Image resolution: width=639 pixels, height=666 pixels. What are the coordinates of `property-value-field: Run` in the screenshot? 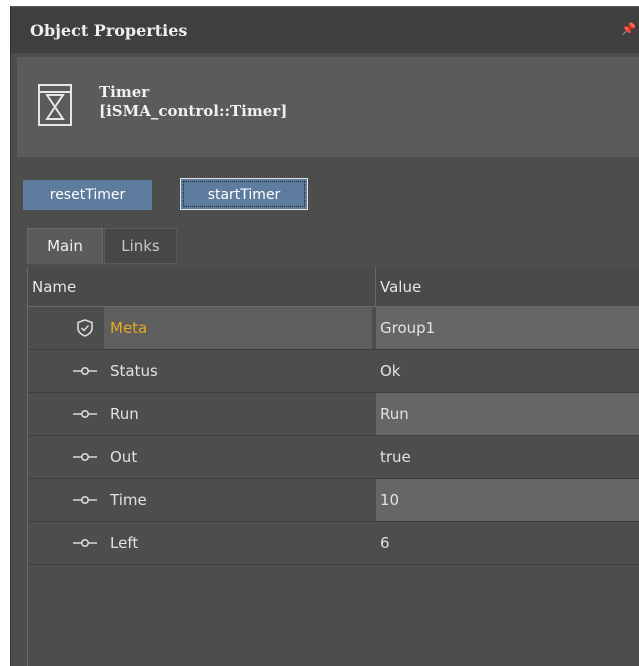 It's located at (507, 414).